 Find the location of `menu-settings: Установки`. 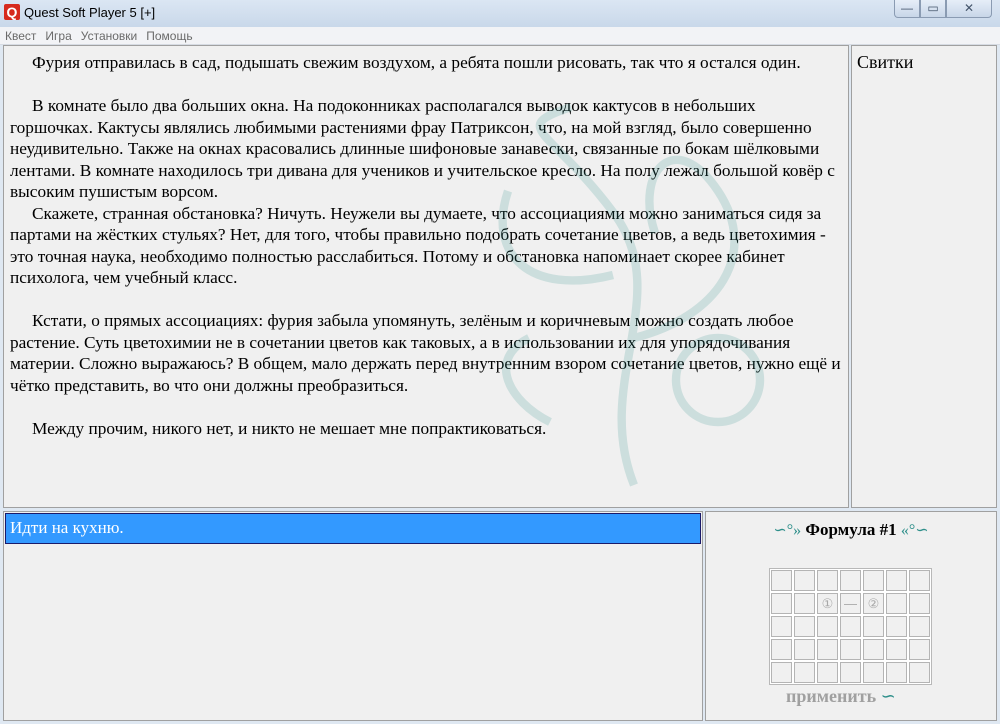

menu-settings: Установки is located at coordinates (108, 35).